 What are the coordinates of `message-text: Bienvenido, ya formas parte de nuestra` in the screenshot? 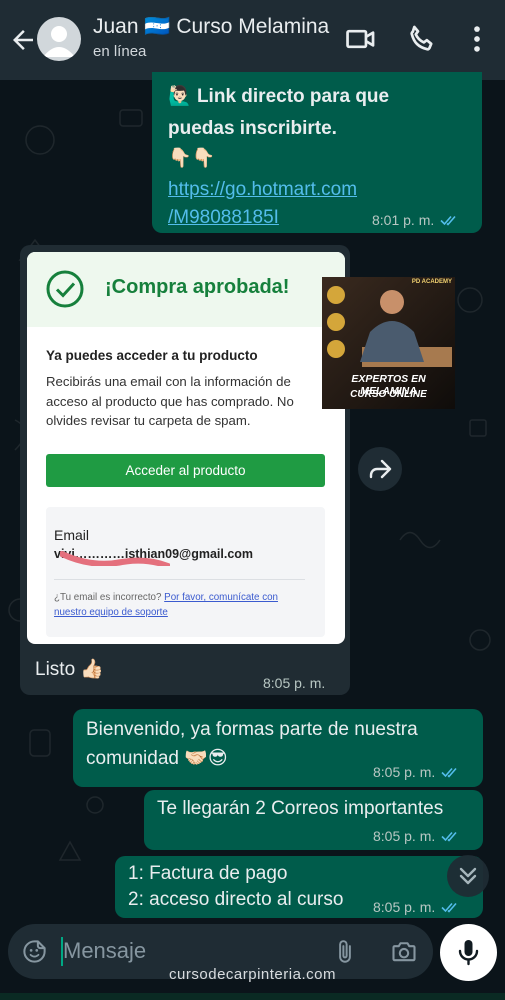 It's located at (252, 729).